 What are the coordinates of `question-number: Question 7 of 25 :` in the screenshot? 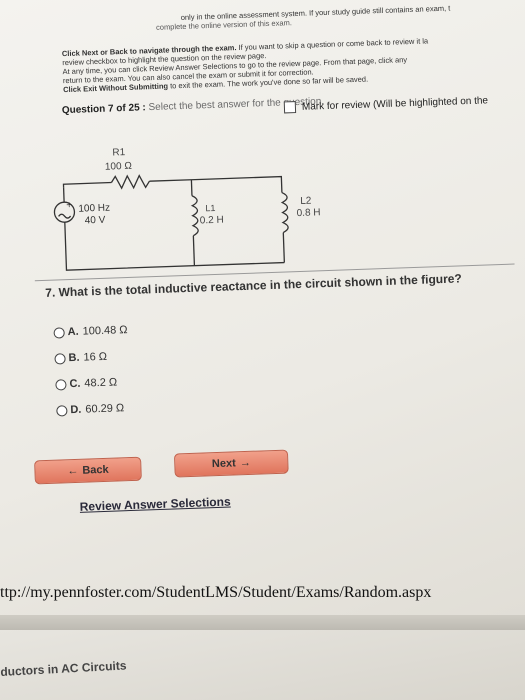 It's located at (103, 109).